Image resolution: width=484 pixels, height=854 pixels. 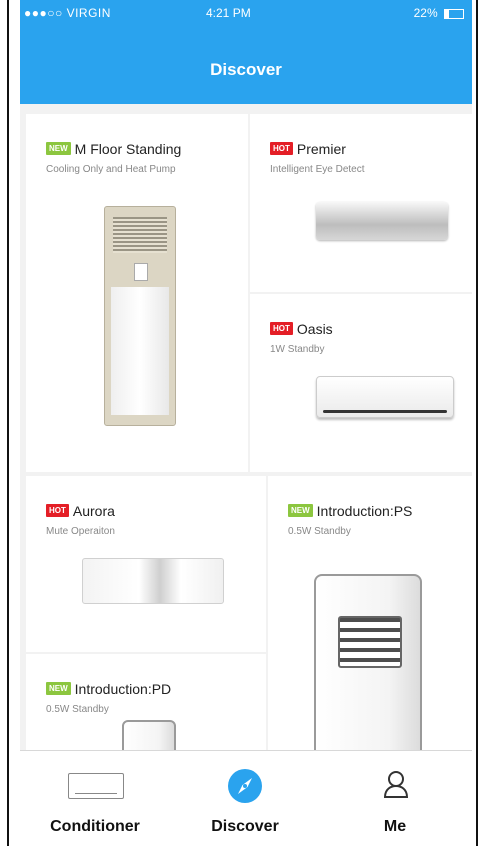 I want to click on carrier-label: ●●●○○ VIRGIN, so click(x=67, y=13).